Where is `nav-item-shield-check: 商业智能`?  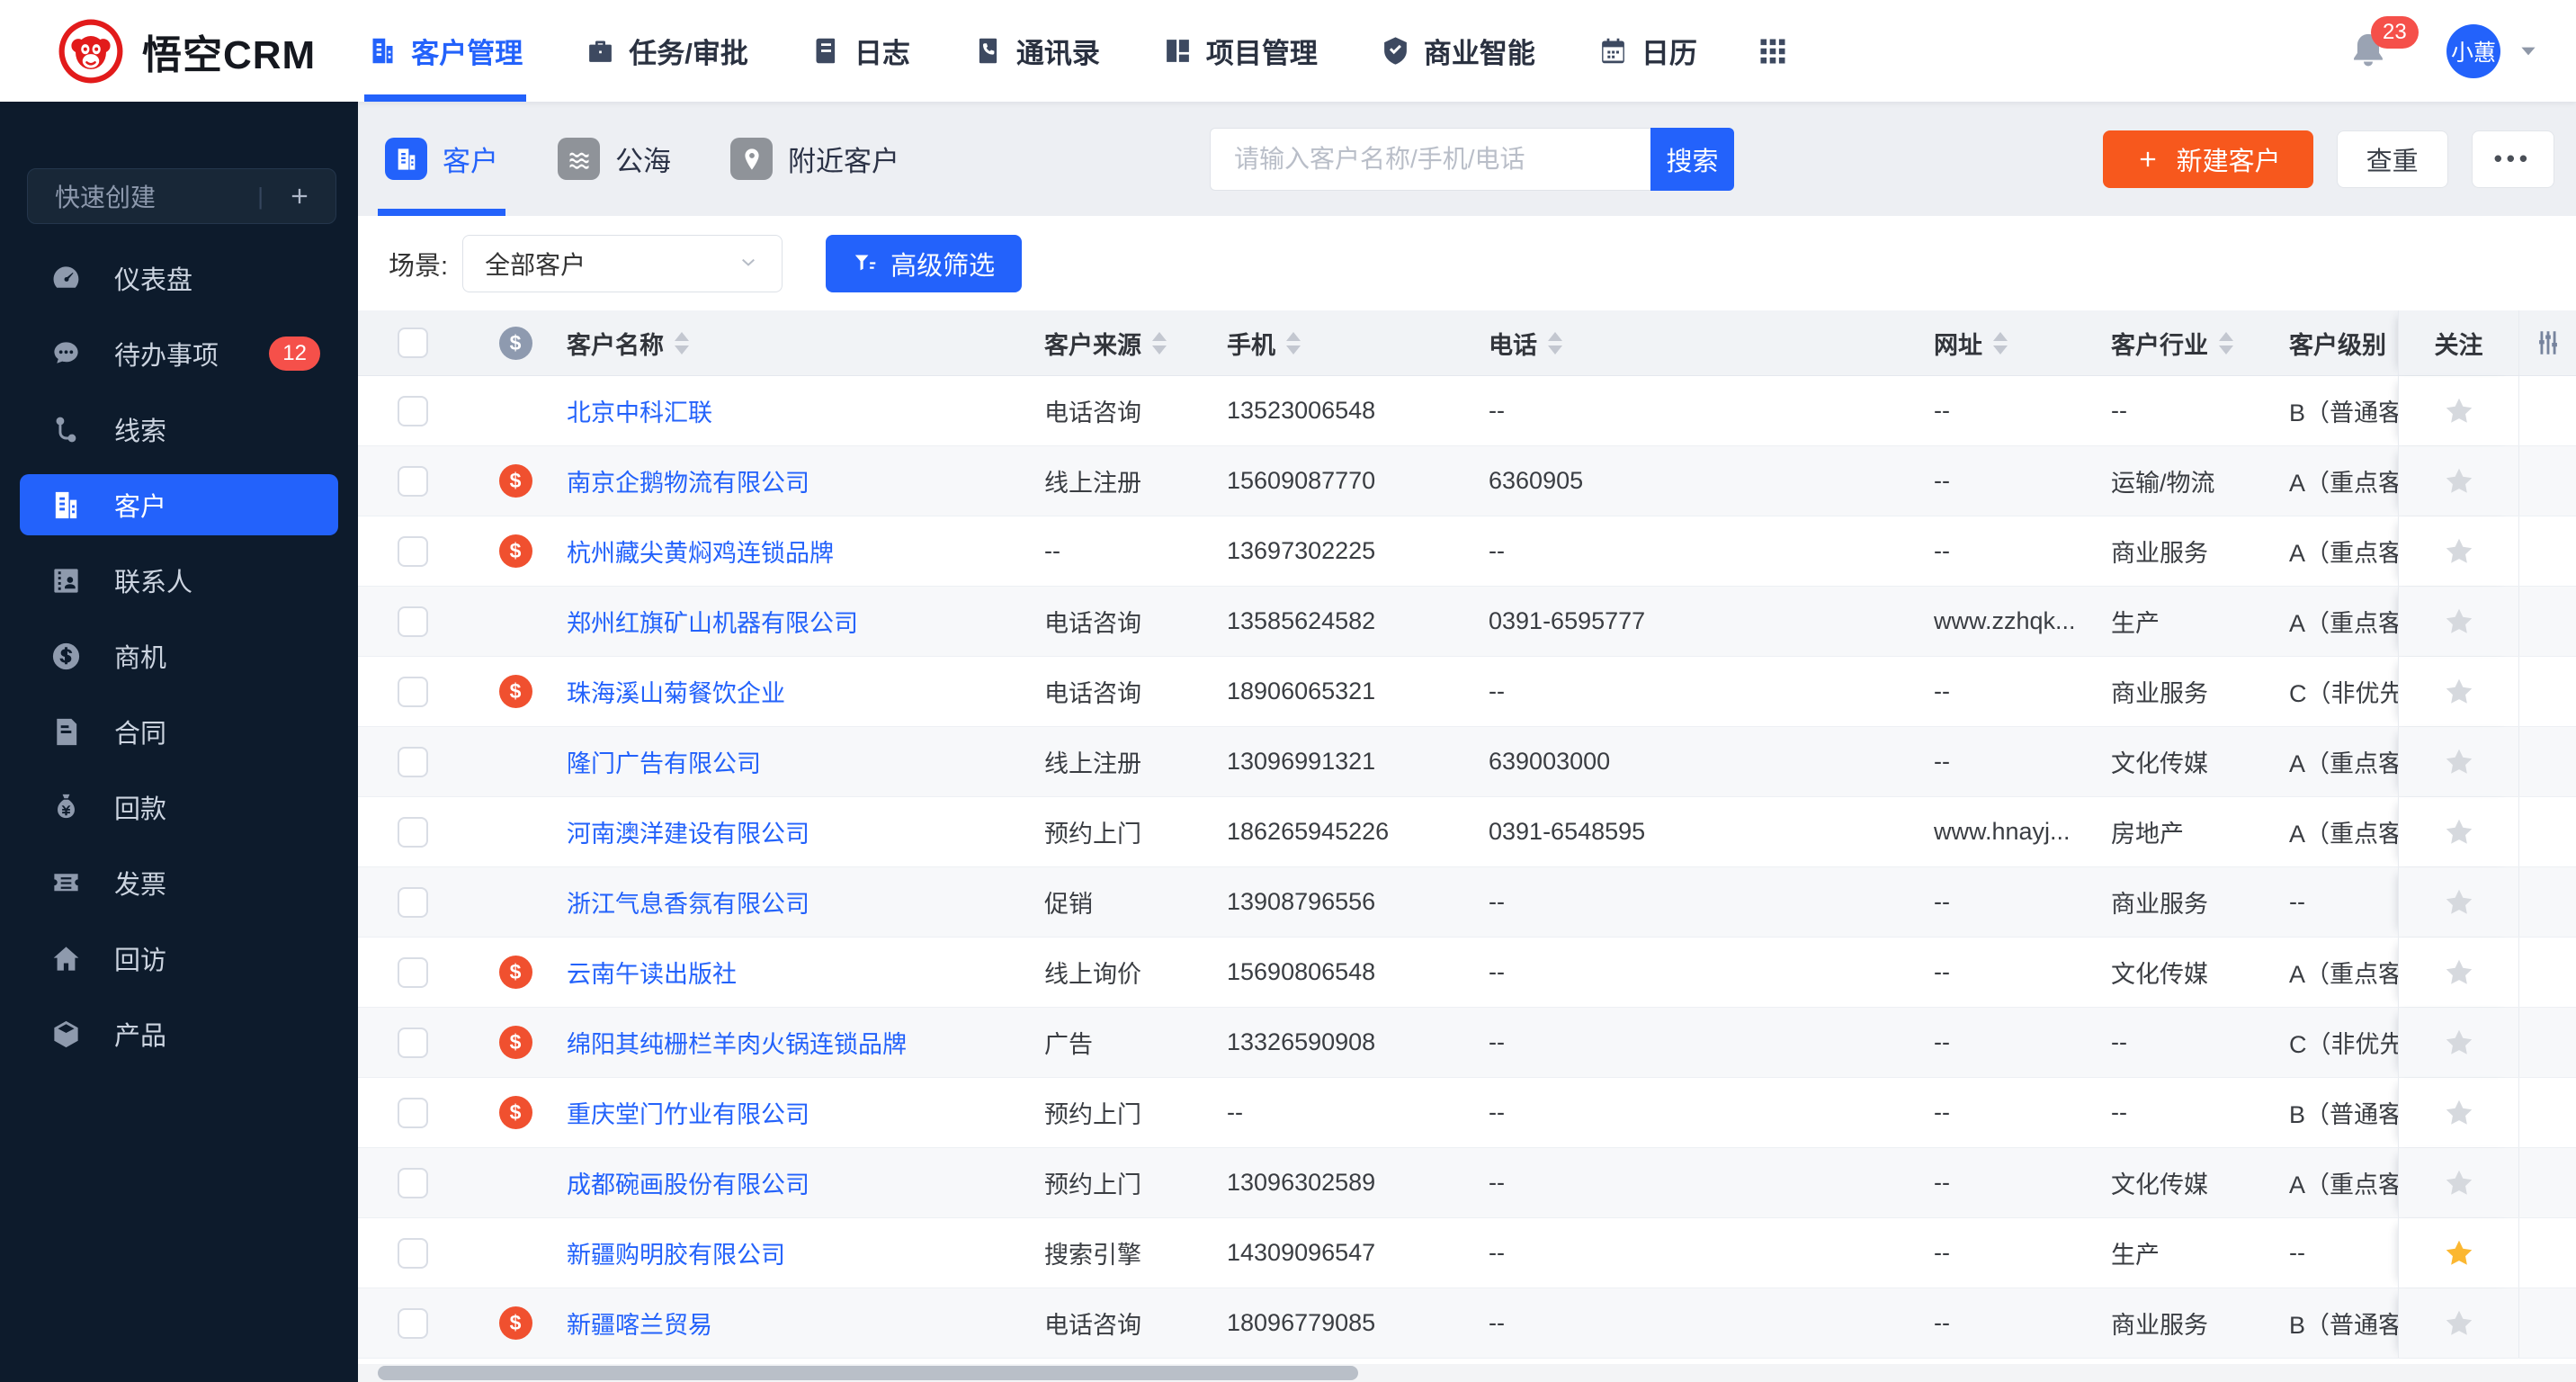 nav-item-shield-check: 商业智能 is located at coordinates (1458, 51).